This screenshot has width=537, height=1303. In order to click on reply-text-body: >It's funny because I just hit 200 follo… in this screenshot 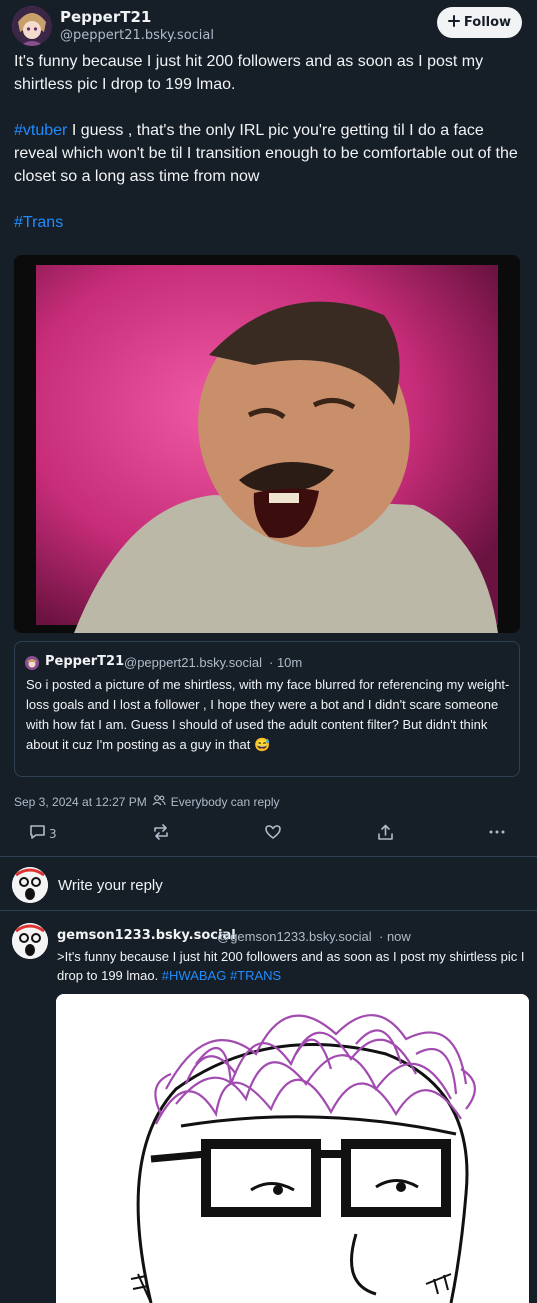, I will do `click(291, 966)`.